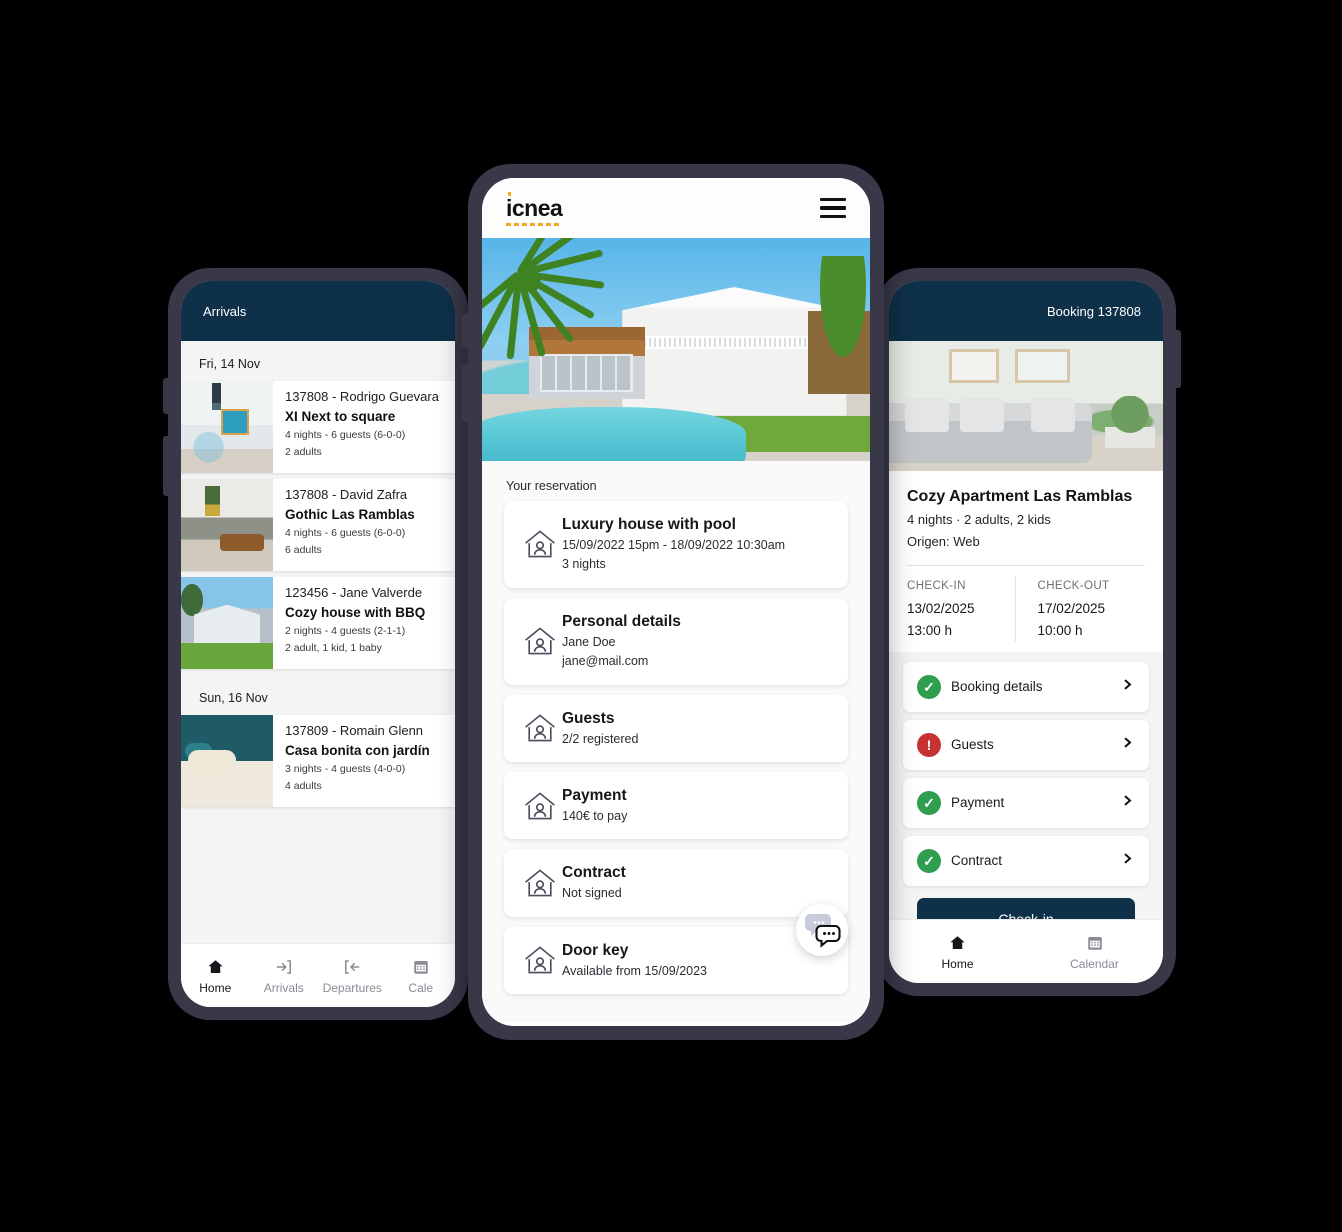 This screenshot has width=1342, height=1232. I want to click on checkout-time: 10:00 h, so click(1060, 630).